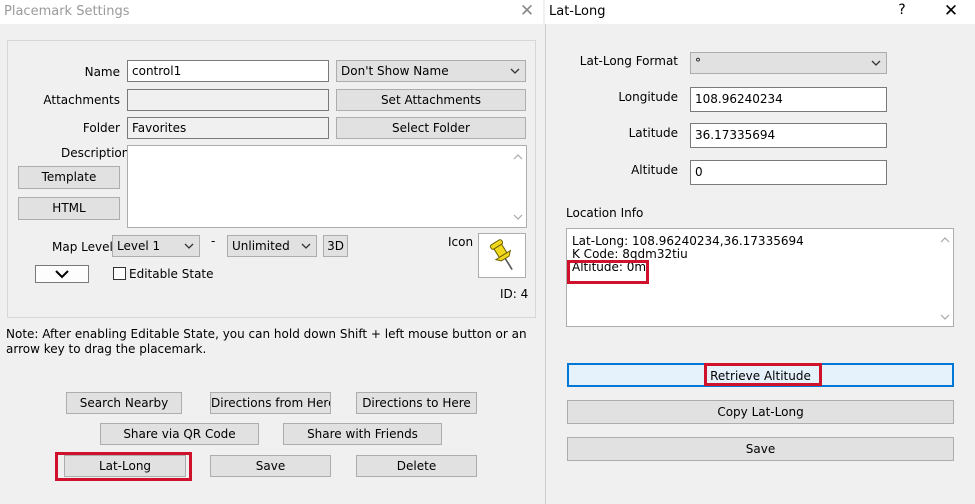 Image resolution: width=975 pixels, height=504 pixels. Describe the element at coordinates (261, 246) in the screenshot. I see `map-level-to-value: Unlimited` at that location.